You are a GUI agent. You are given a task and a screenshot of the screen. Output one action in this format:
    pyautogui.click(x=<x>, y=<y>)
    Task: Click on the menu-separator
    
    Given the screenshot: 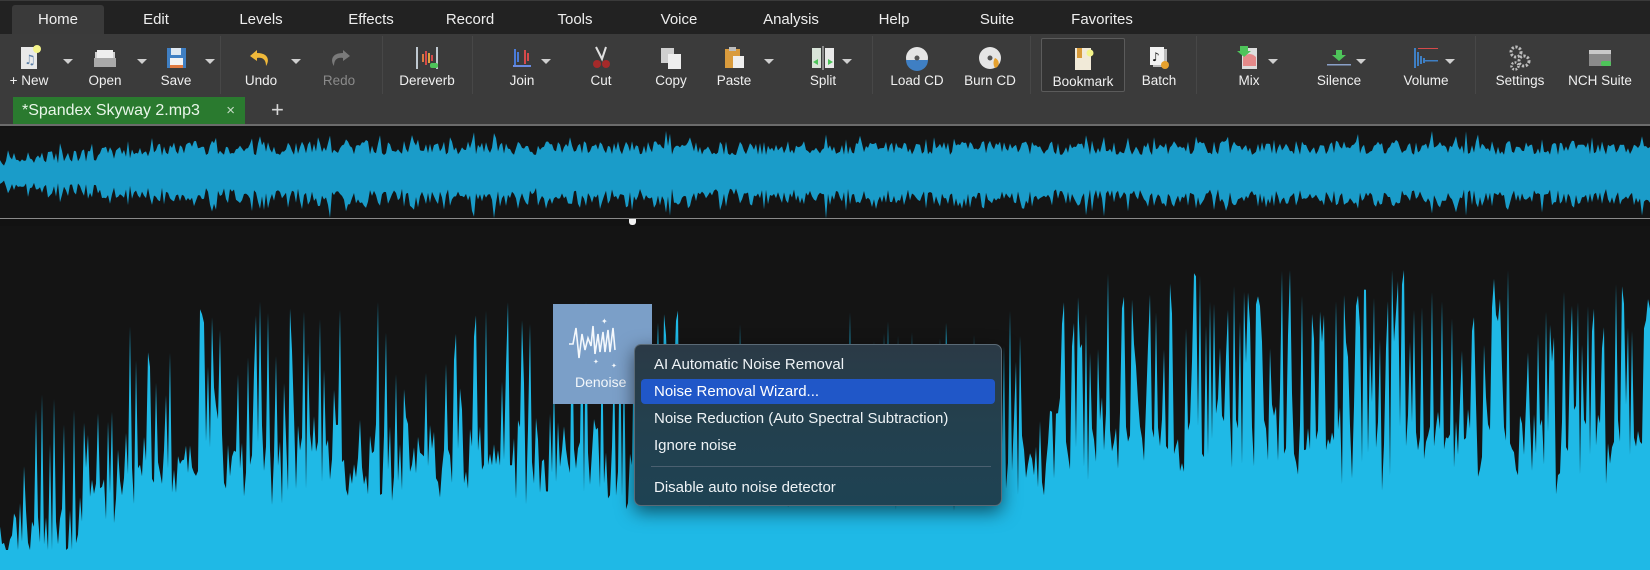 What is the action you would take?
    pyautogui.click(x=821, y=466)
    